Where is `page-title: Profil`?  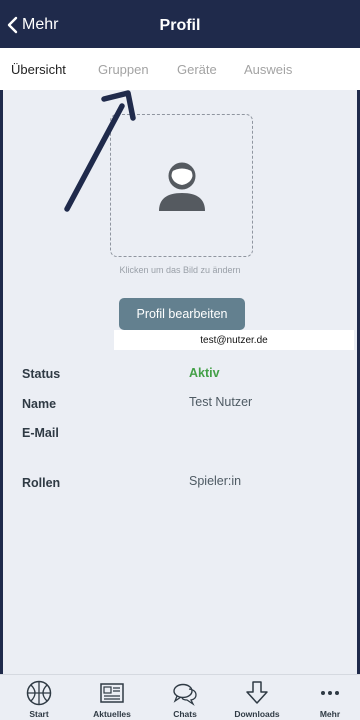
page-title: Profil is located at coordinates (180, 25).